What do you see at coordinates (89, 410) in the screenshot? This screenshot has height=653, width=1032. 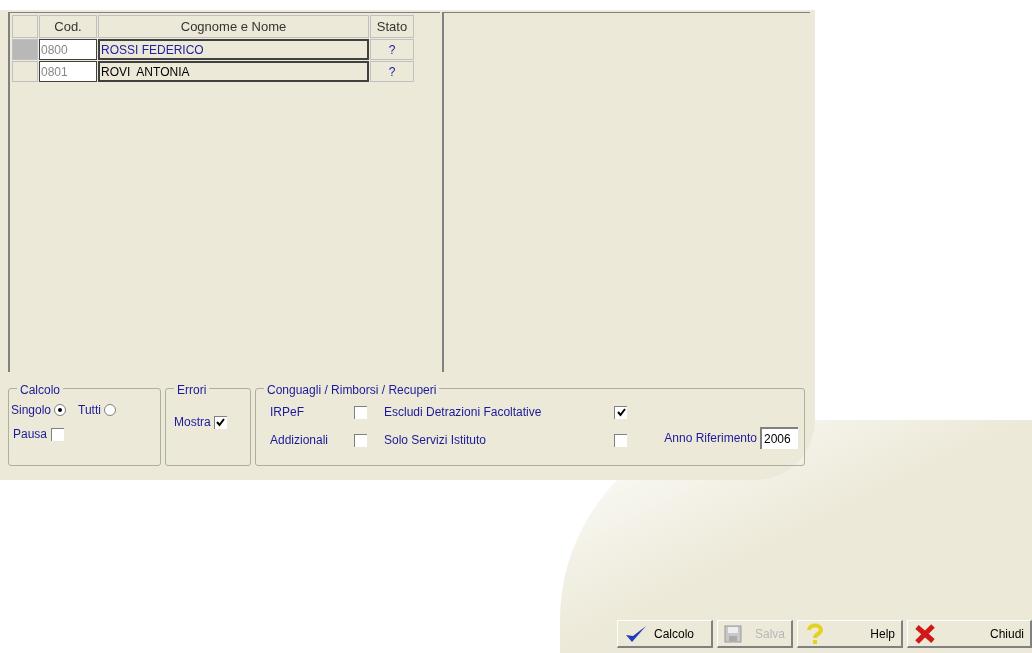 I see `option-label: Tutti` at bounding box center [89, 410].